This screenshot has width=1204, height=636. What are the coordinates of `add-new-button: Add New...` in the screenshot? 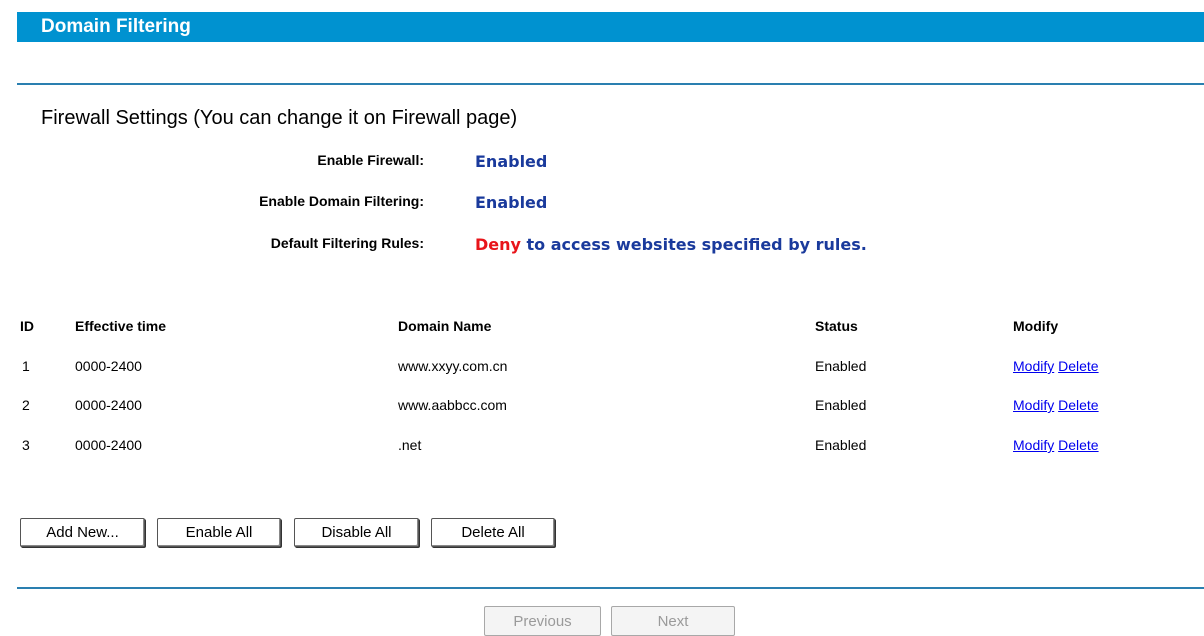 It's located at (82, 532).